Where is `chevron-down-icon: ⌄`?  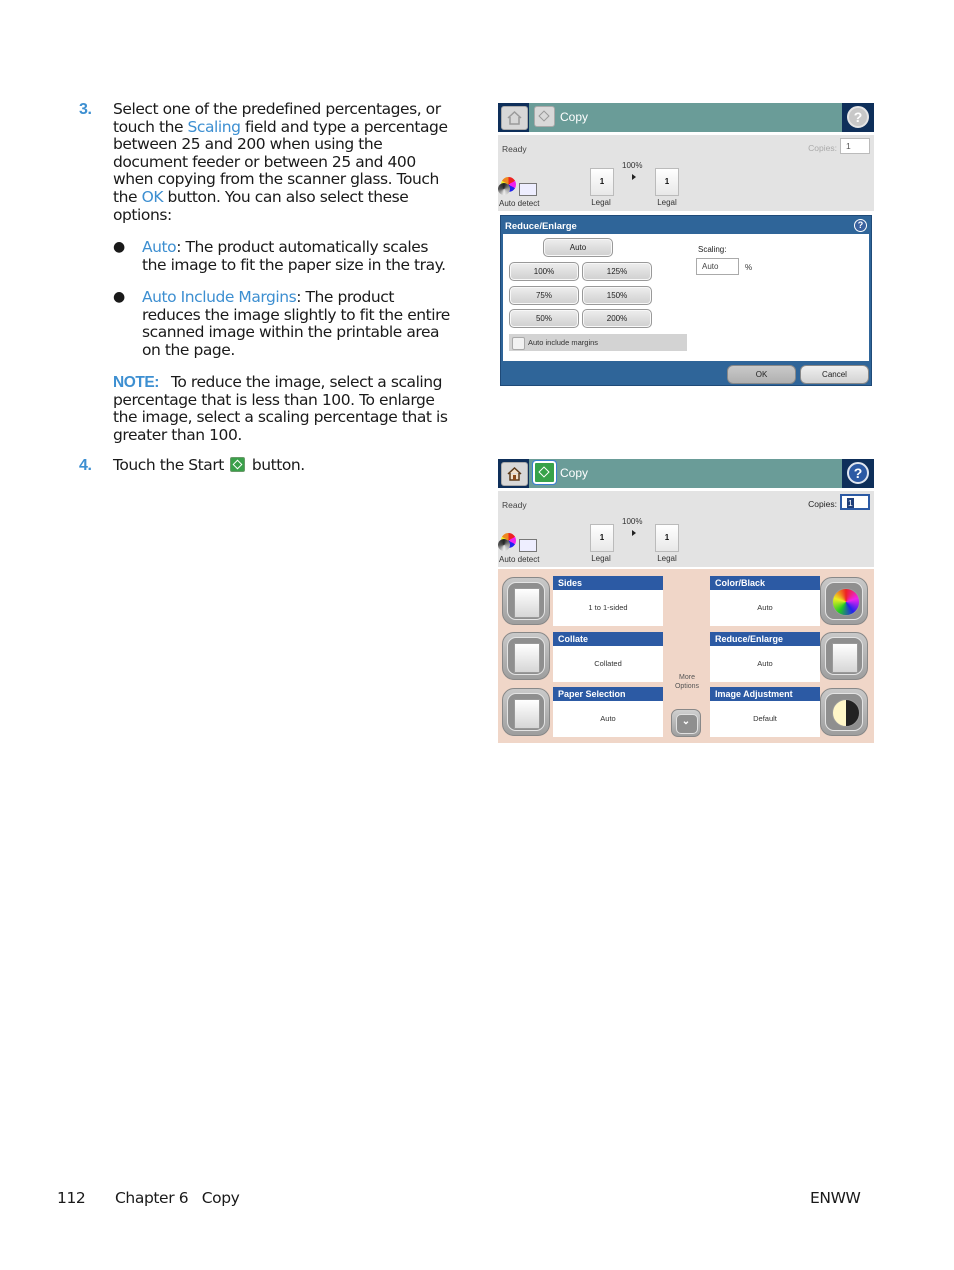 chevron-down-icon: ⌄ is located at coordinates (686, 721).